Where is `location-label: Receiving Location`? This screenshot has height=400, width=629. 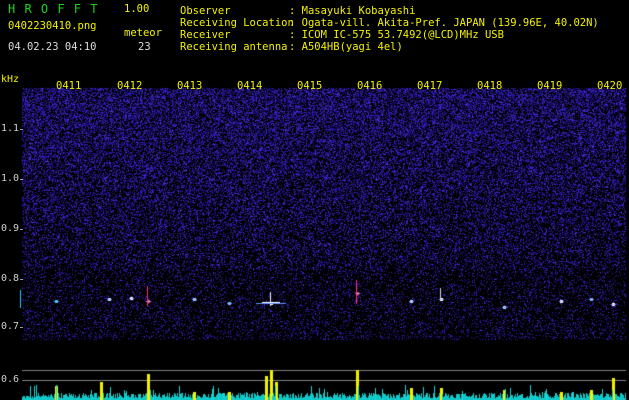 location-label: Receiving Location is located at coordinates (237, 23).